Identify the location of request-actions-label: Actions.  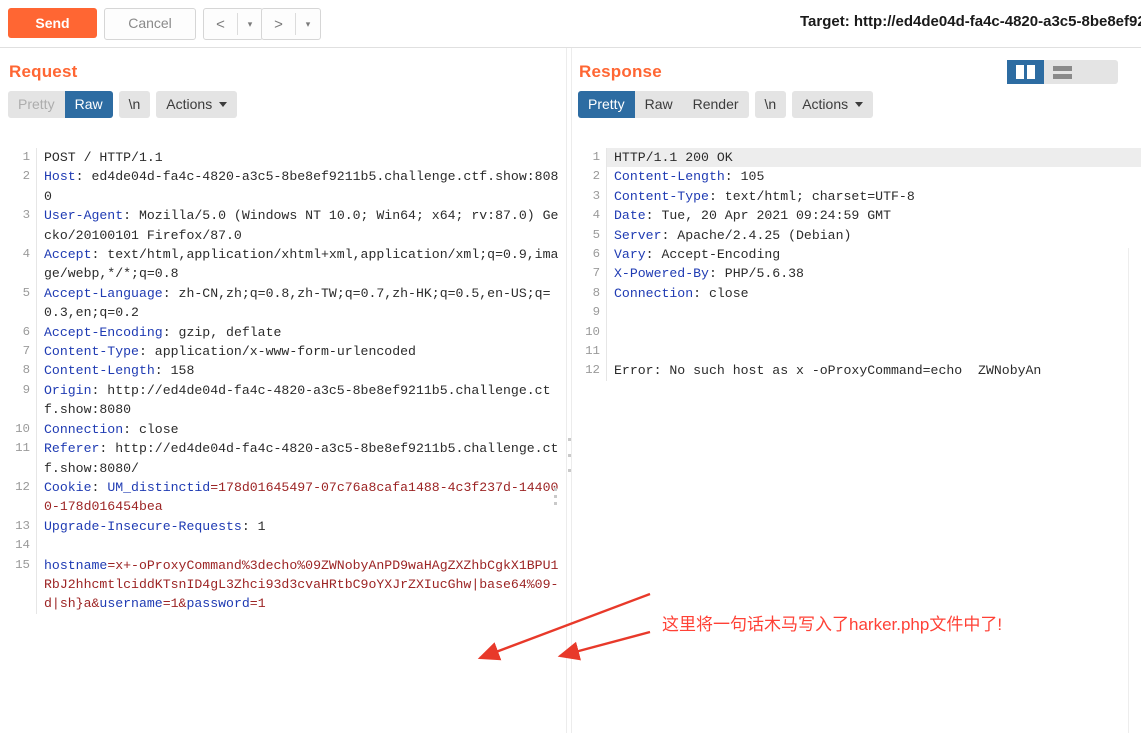
(189, 104).